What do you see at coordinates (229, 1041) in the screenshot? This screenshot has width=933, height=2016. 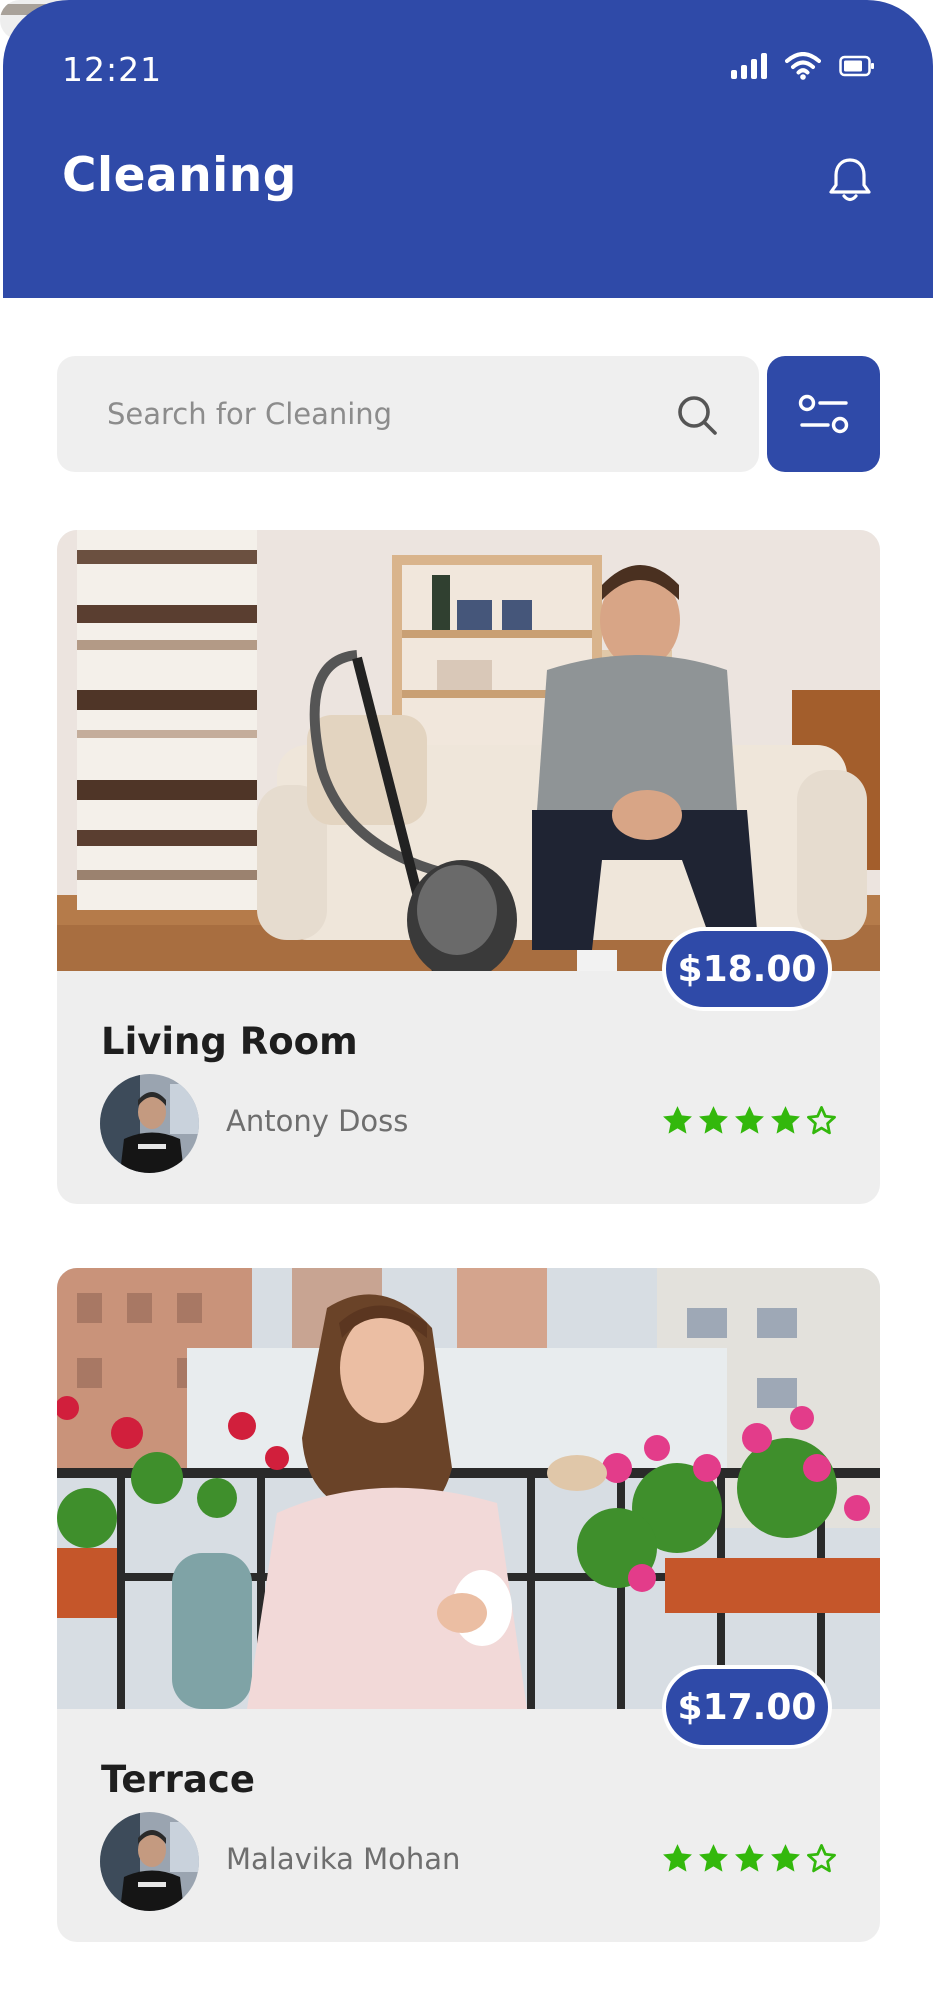 I see `card-title: Living Room` at bounding box center [229, 1041].